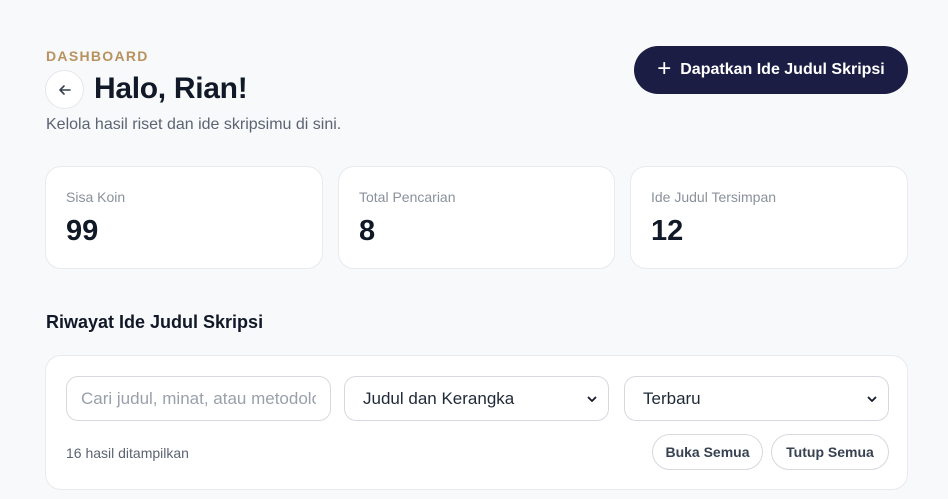 The height and width of the screenshot is (499, 948). Describe the element at coordinates (171, 88) in the screenshot. I see `page-title: Halo, Rian!` at that location.